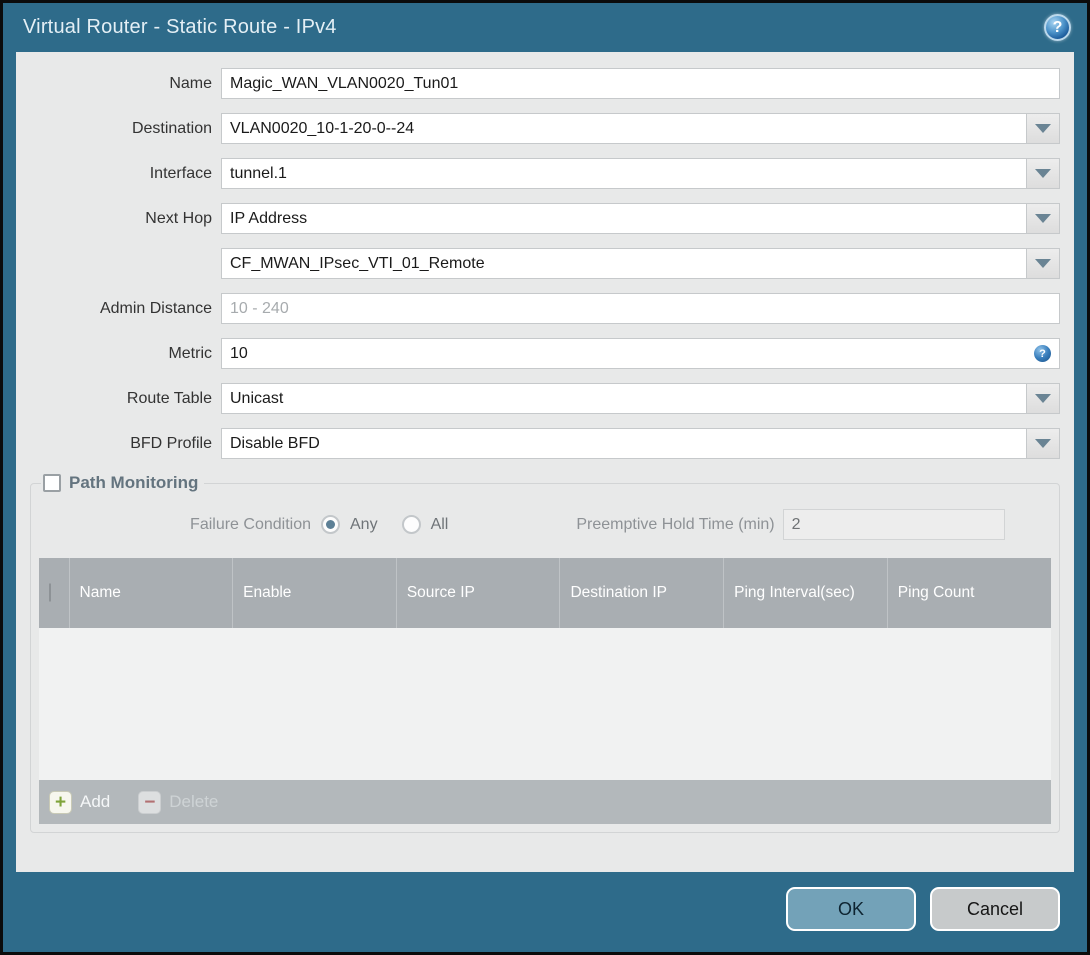  What do you see at coordinates (411, 524) in the screenshot?
I see `radio-all` at bounding box center [411, 524].